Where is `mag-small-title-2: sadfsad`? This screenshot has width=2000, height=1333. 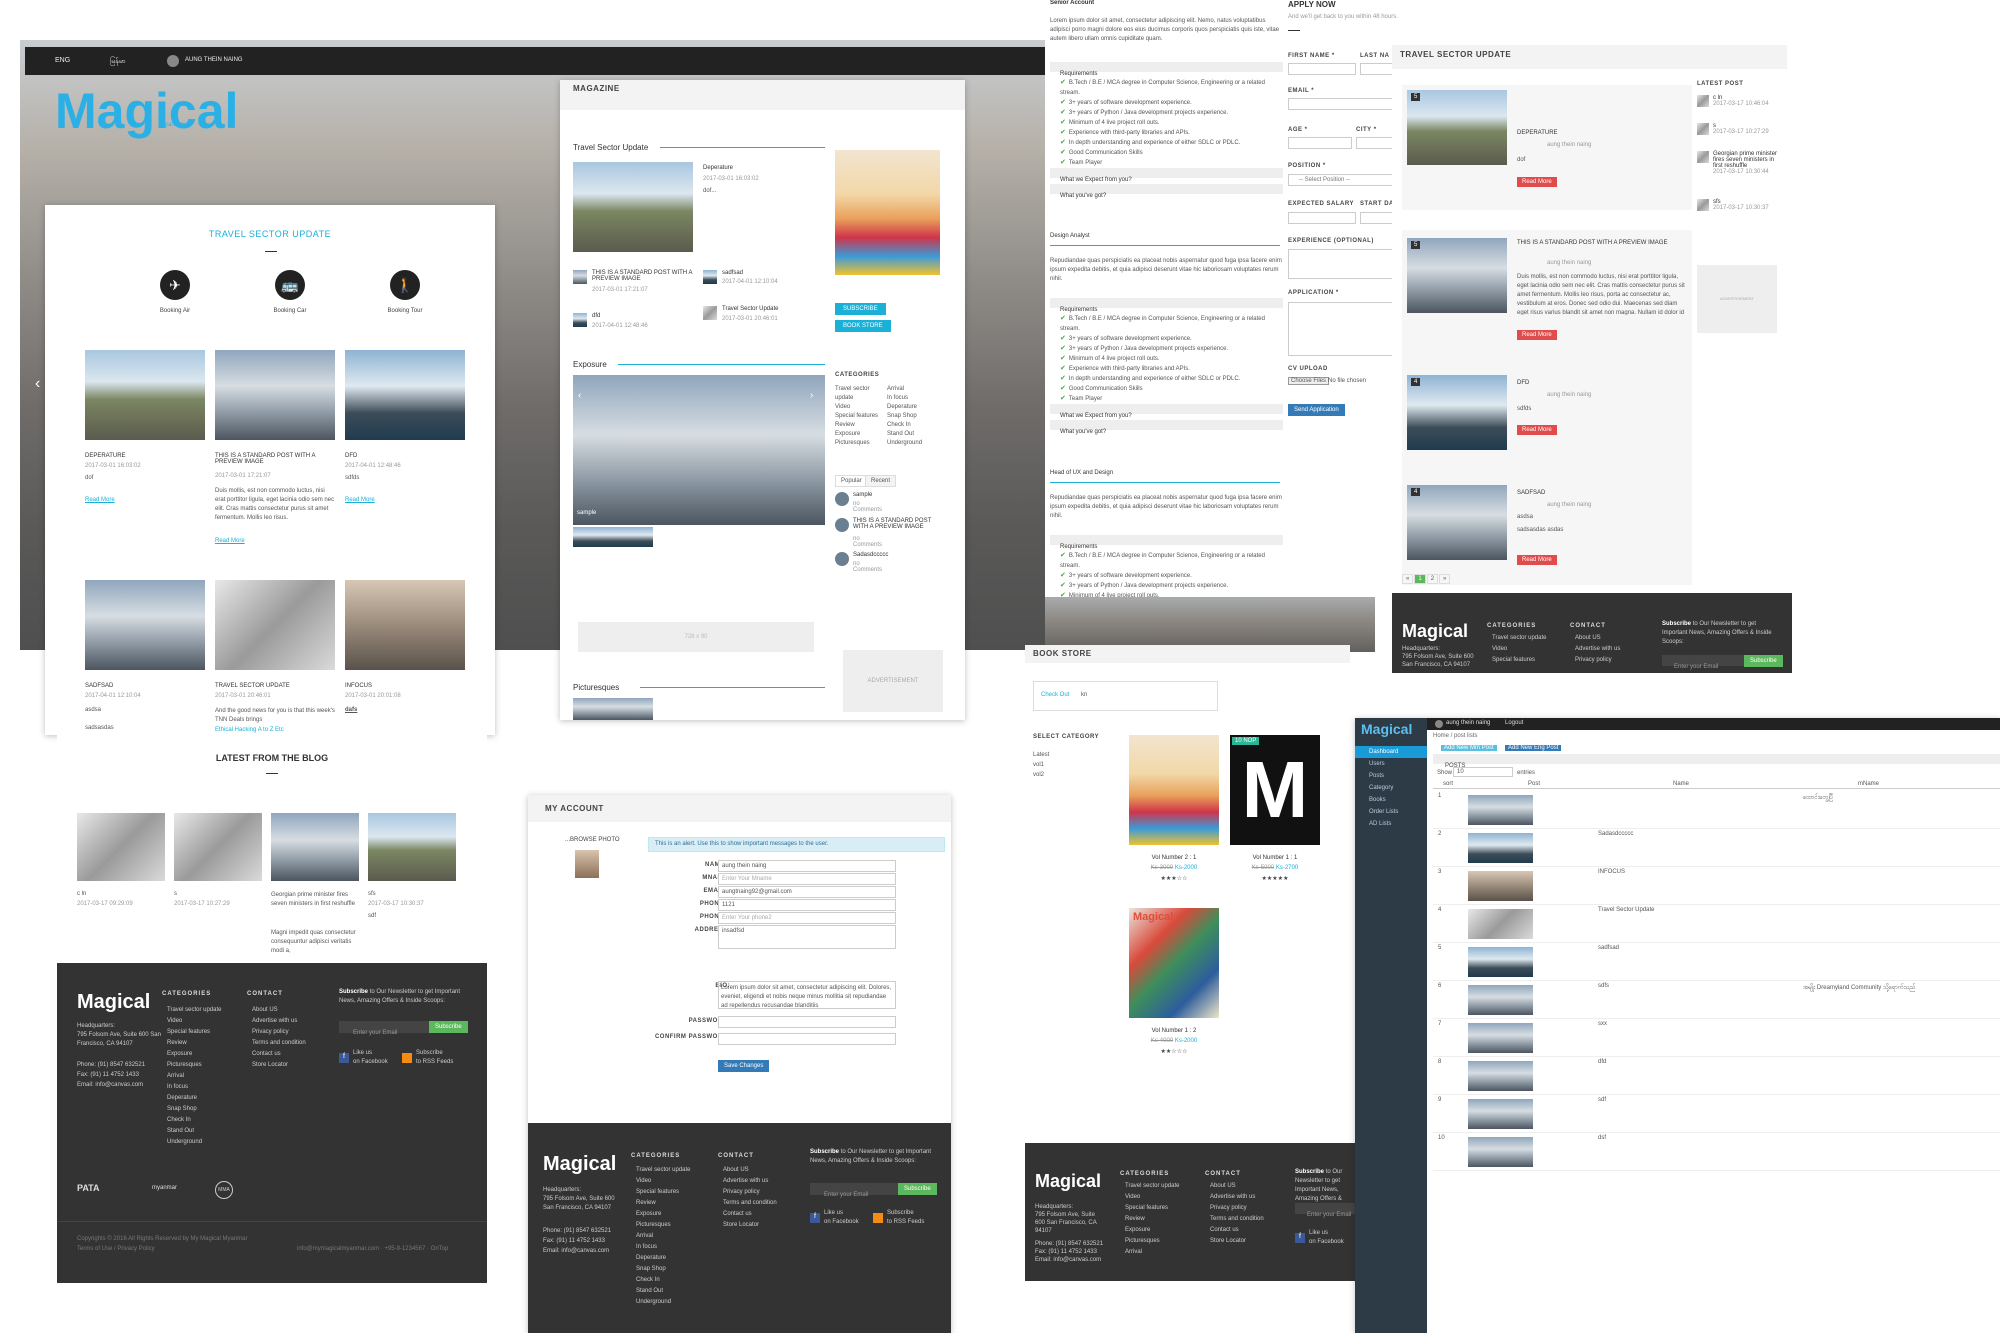 mag-small-title-2: sadfsad is located at coordinates (732, 273).